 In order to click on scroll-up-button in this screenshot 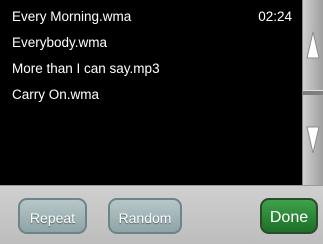, I will do `click(313, 45)`.